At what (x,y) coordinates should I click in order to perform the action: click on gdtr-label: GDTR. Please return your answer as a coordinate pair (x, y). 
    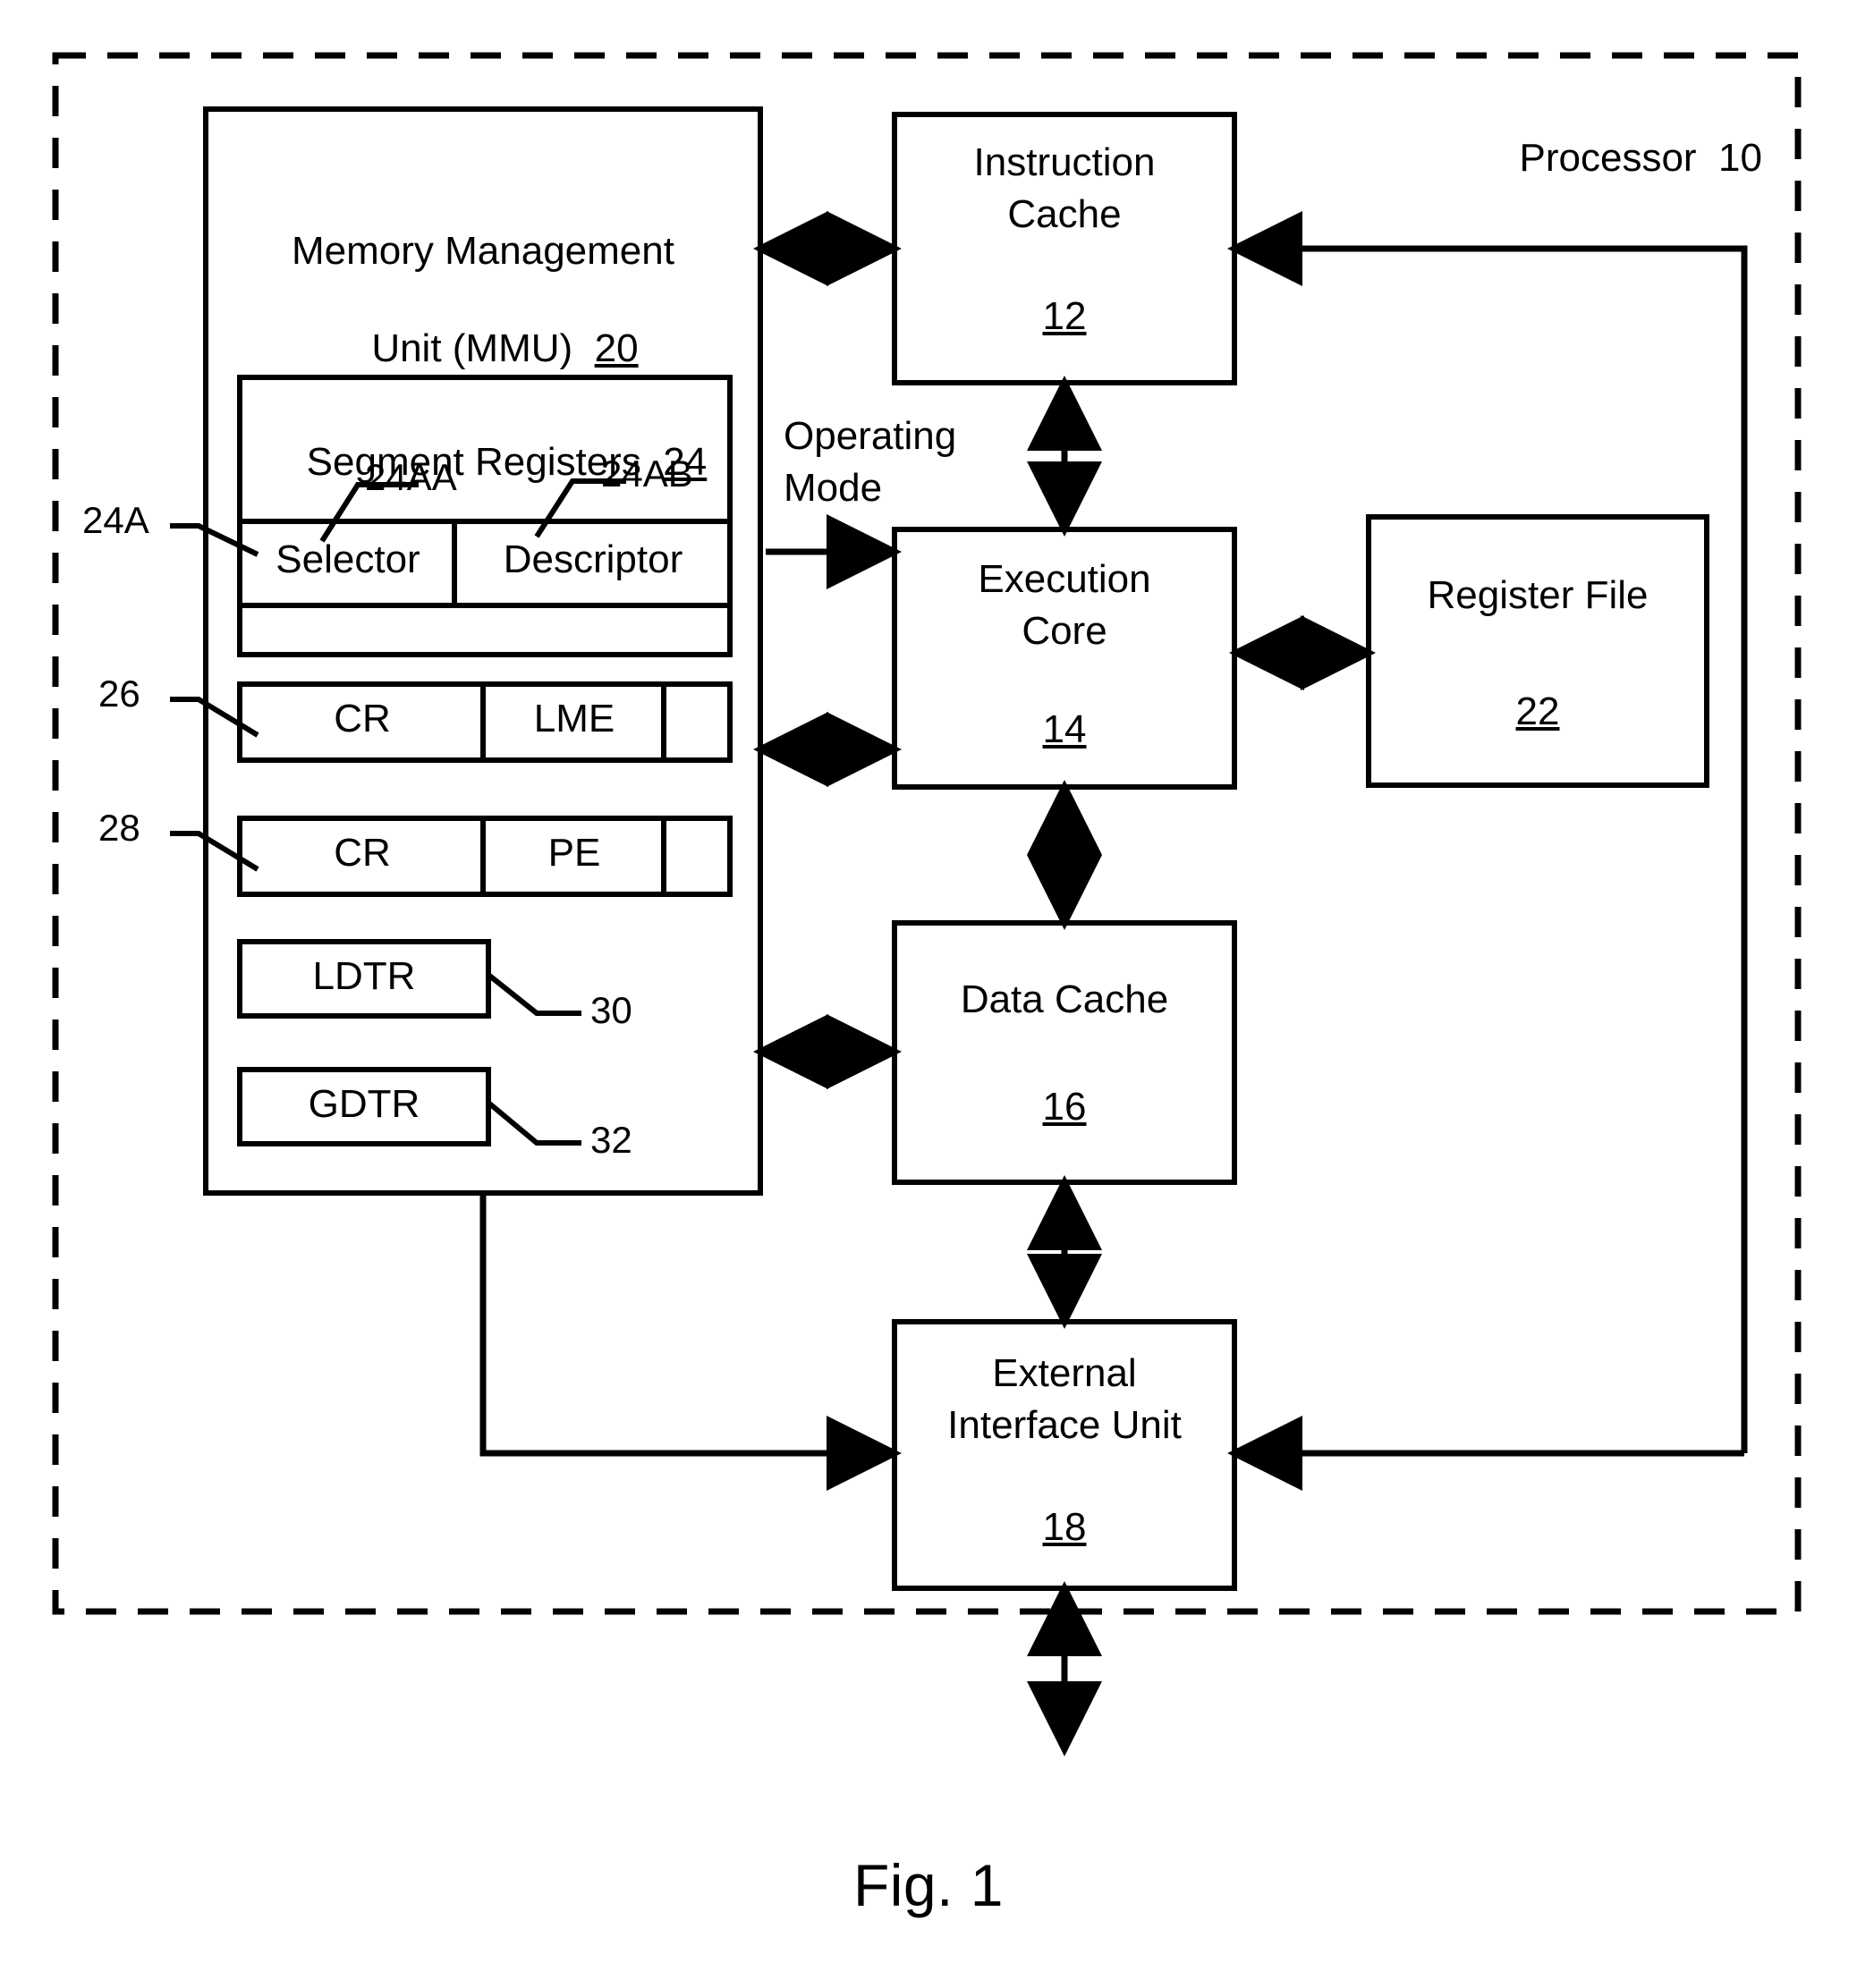
    Looking at the image, I should click on (364, 1104).